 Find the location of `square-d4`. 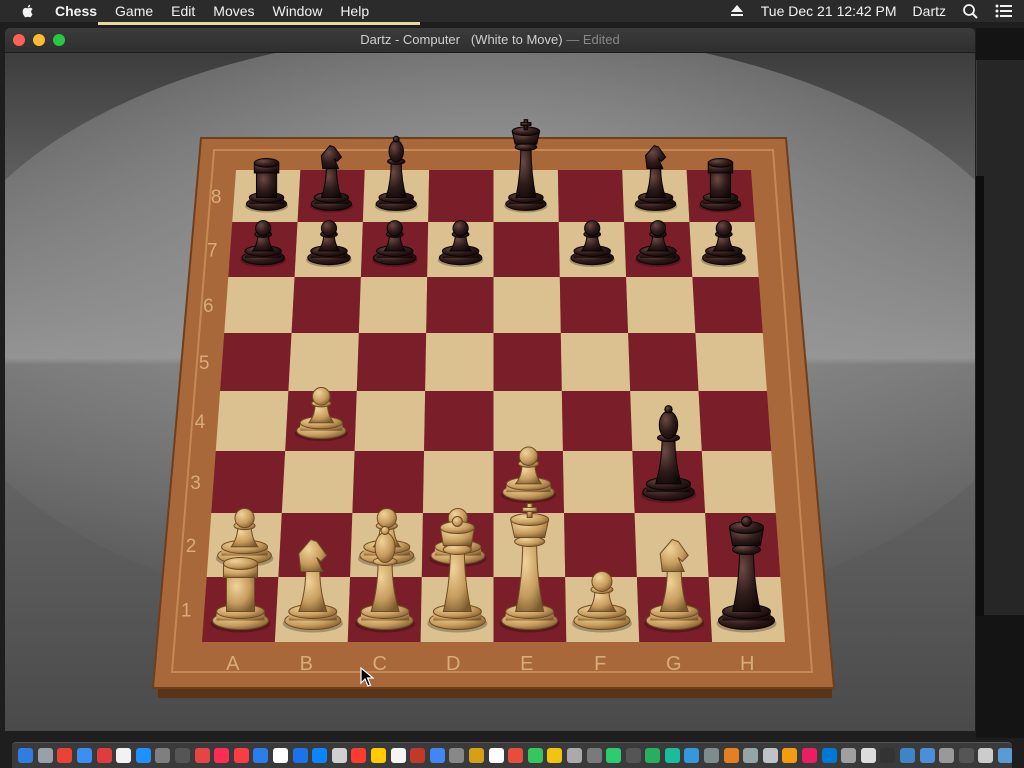

square-d4 is located at coordinates (459, 421).